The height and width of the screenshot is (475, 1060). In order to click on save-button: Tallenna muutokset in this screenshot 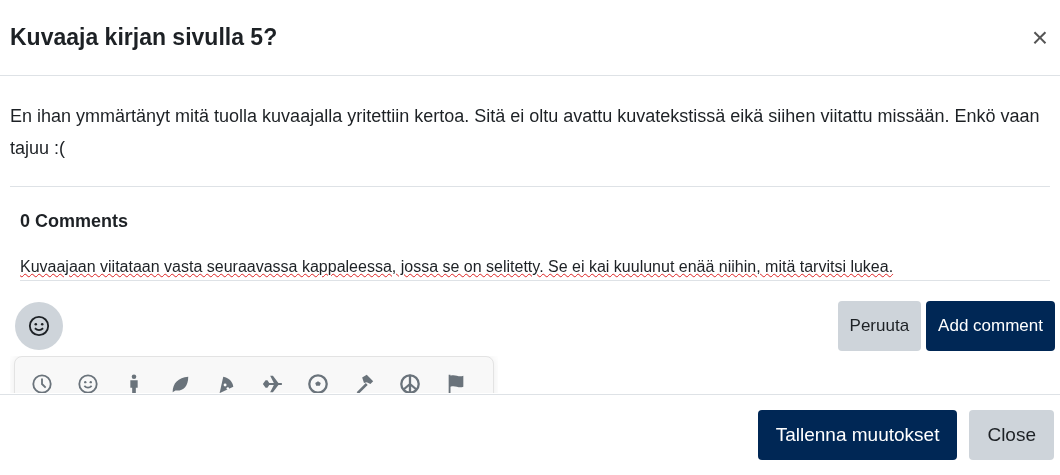, I will do `click(857, 435)`.